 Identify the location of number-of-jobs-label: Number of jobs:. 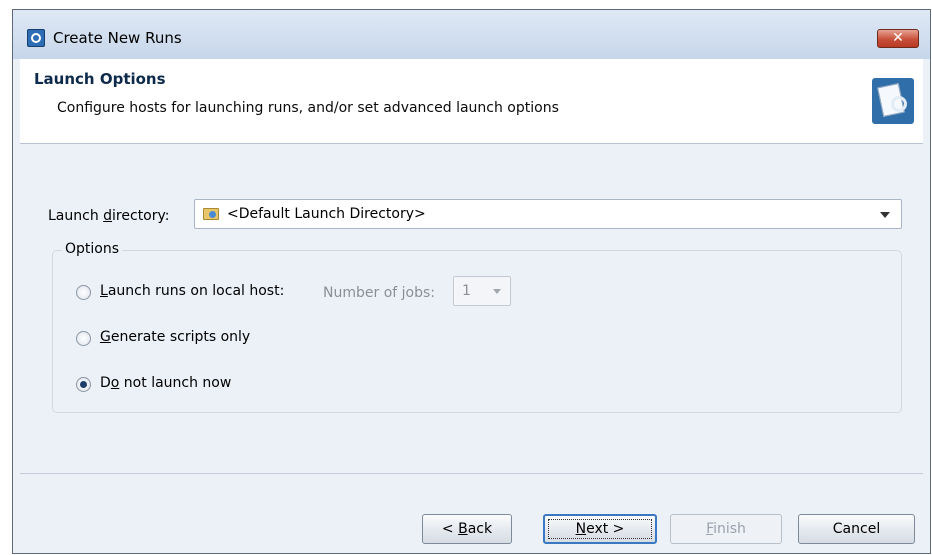
(379, 293).